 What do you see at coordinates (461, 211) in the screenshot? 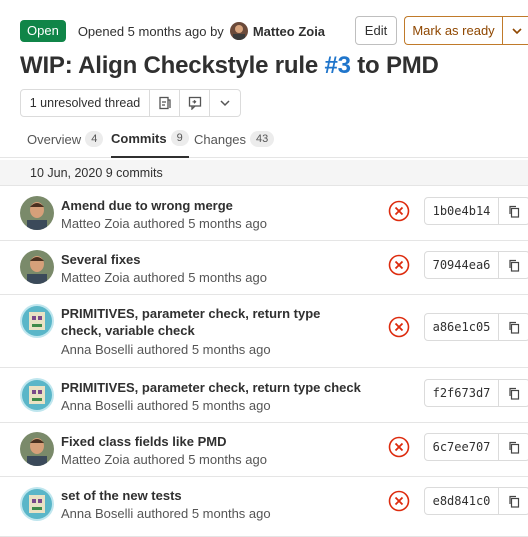
I see `commit-sha-link: 1b0e4b14` at bounding box center [461, 211].